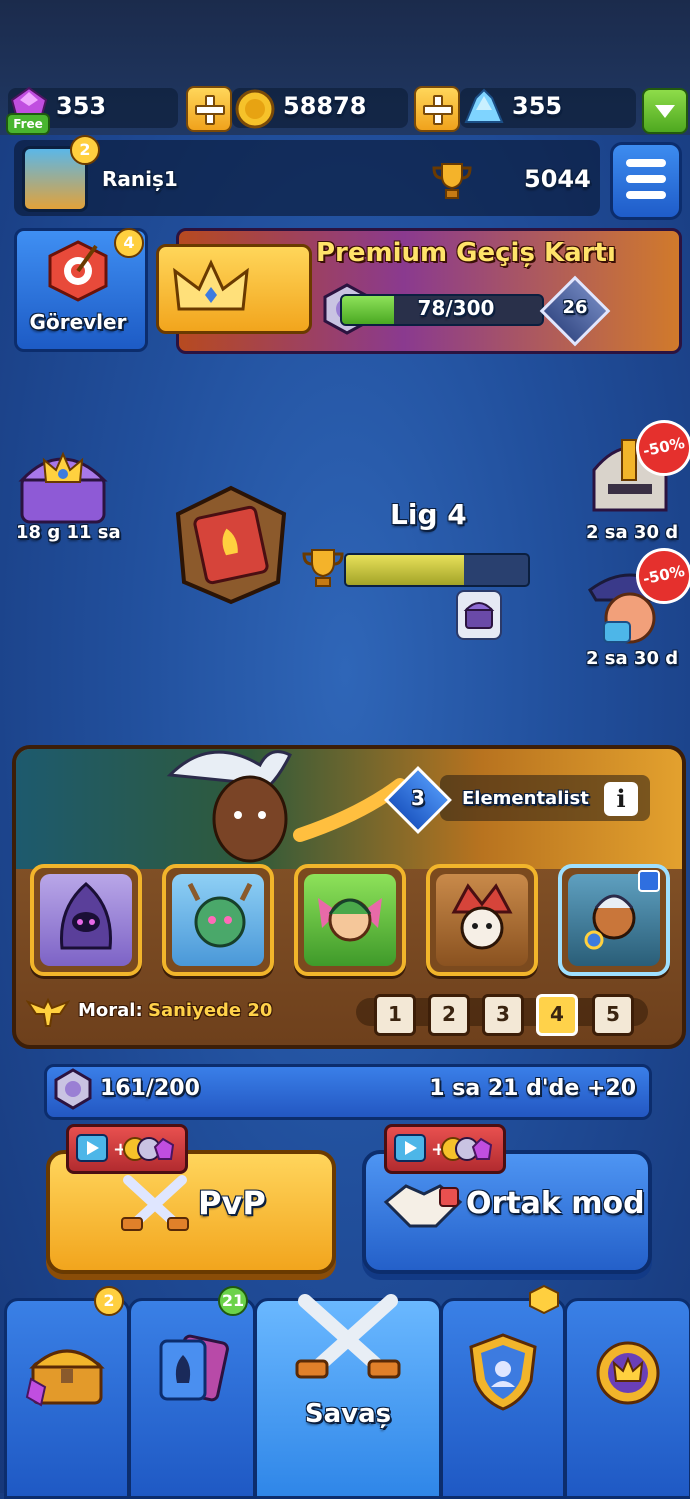 The image size is (690, 1499). What do you see at coordinates (78, 271) in the screenshot?
I see `target-icon` at bounding box center [78, 271].